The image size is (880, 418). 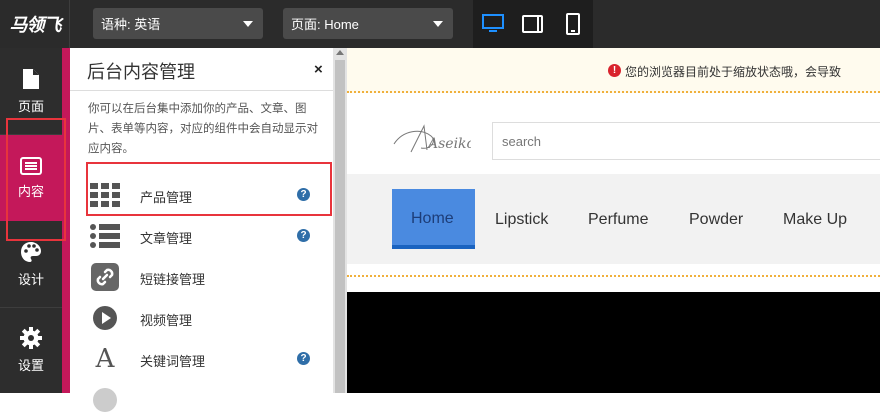 I want to click on site-navbar: Home Lipstick Perfume Powder Make Up, so click(x=613, y=219).